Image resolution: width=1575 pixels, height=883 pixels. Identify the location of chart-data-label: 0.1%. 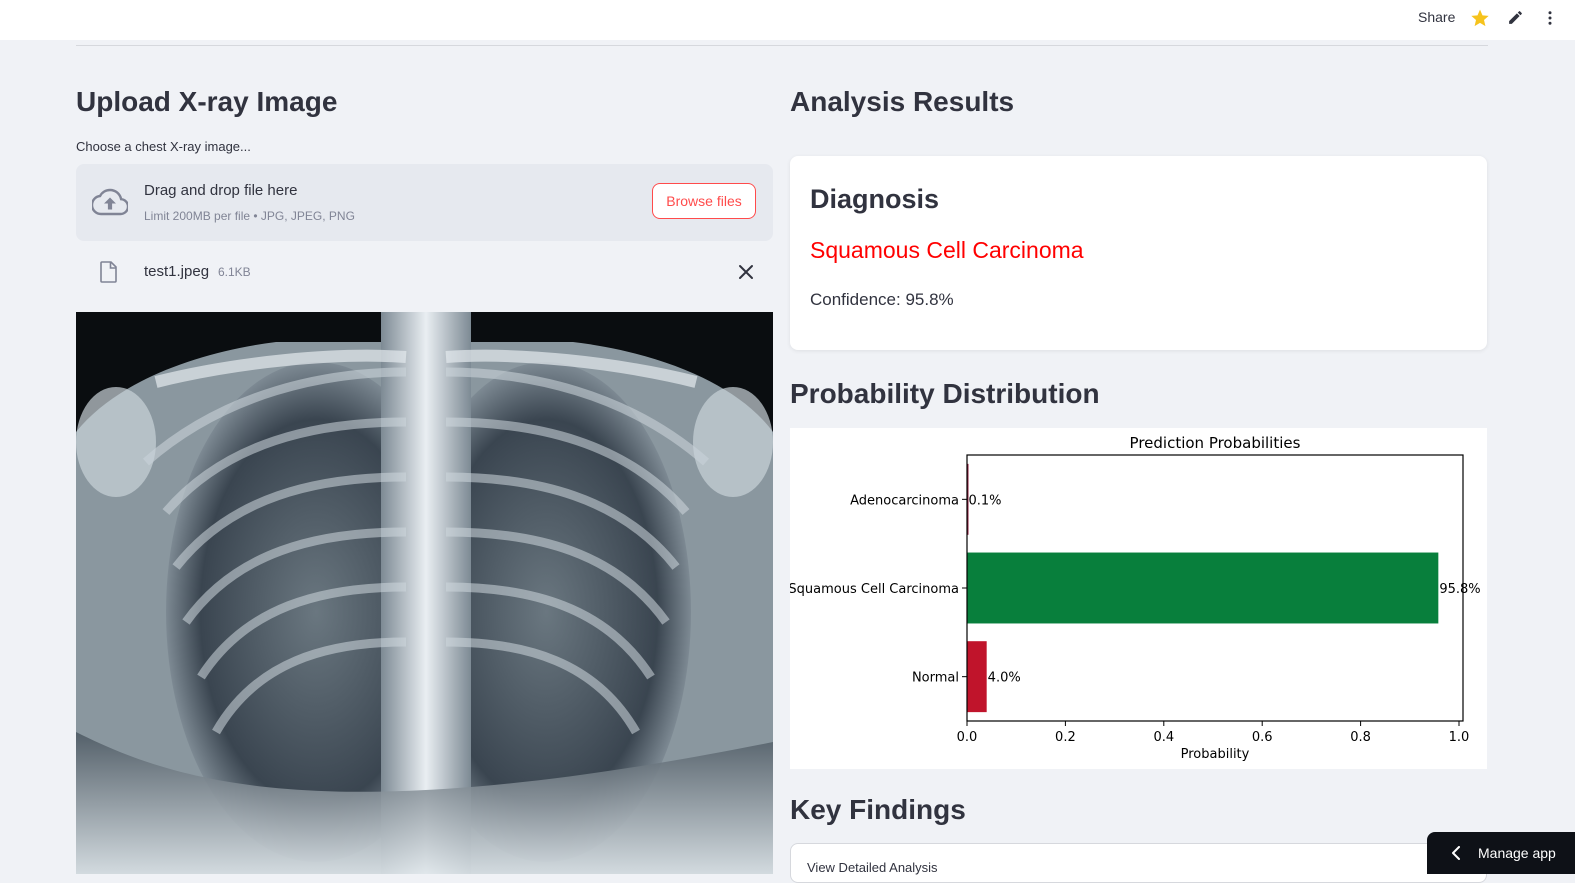
(984, 500).